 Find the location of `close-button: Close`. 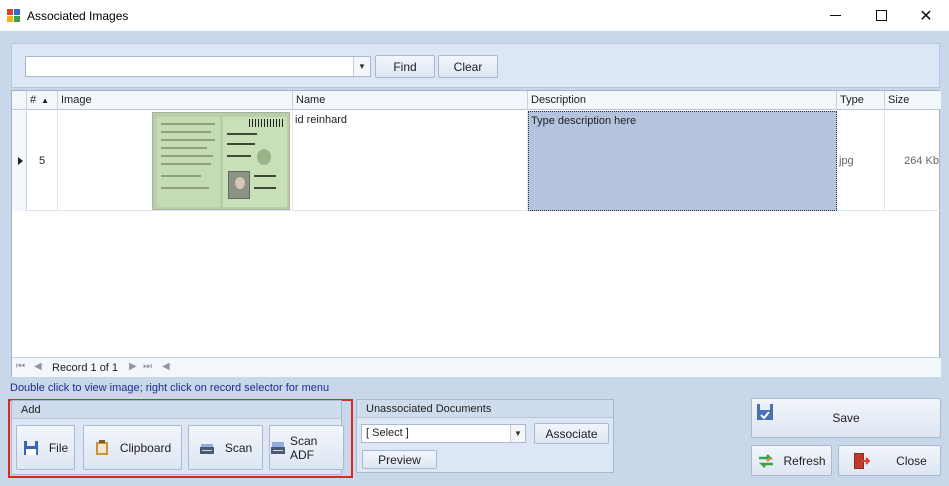

close-button: Close is located at coordinates (889, 460).